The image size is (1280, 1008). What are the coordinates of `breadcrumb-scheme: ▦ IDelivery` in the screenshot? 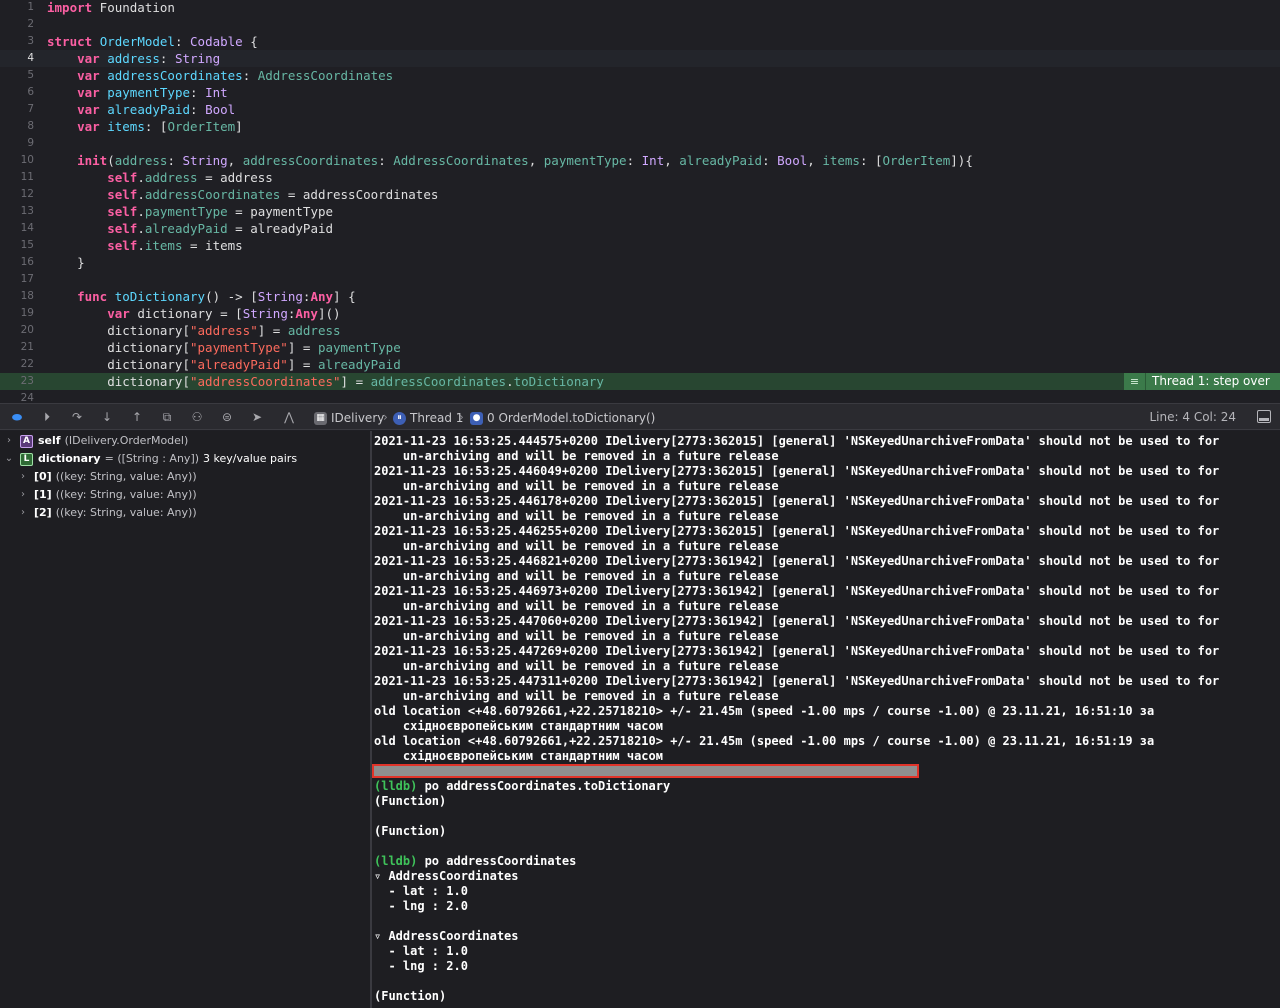 It's located at (349, 418).